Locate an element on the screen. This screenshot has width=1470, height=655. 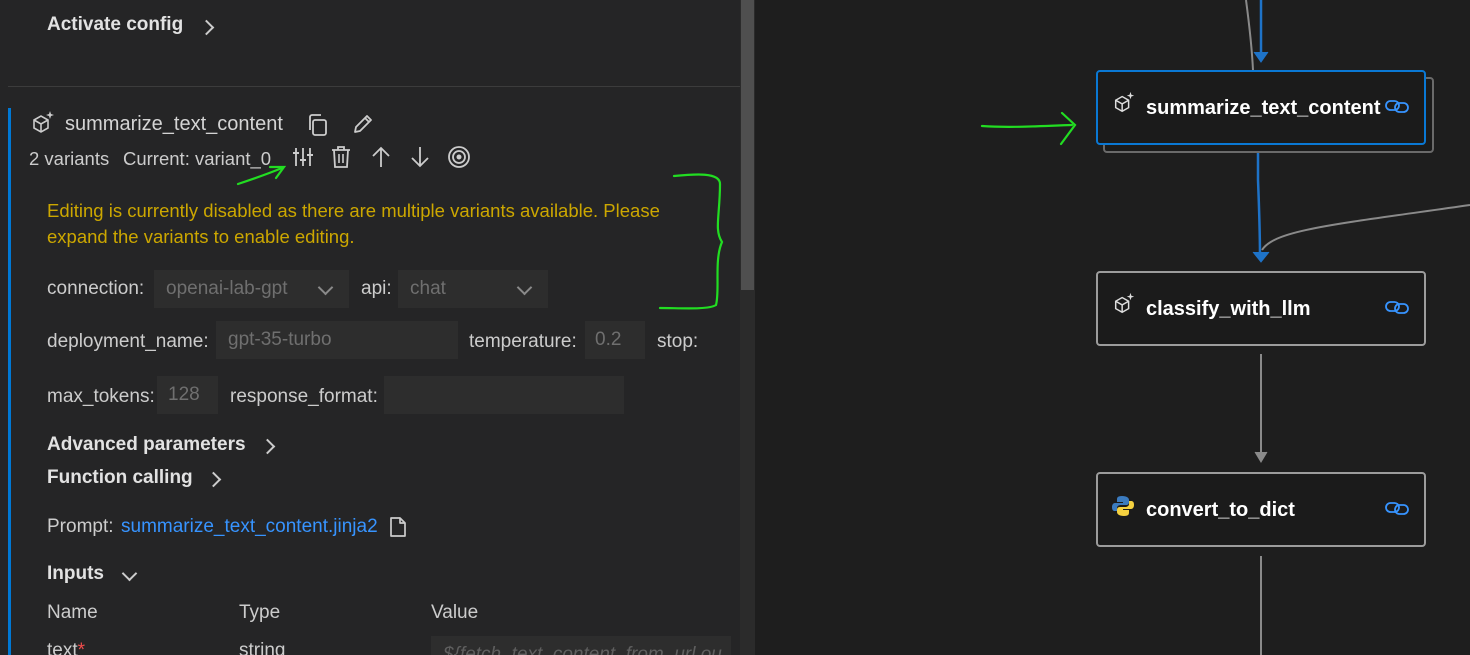
required-marker: * is located at coordinates (81, 647).